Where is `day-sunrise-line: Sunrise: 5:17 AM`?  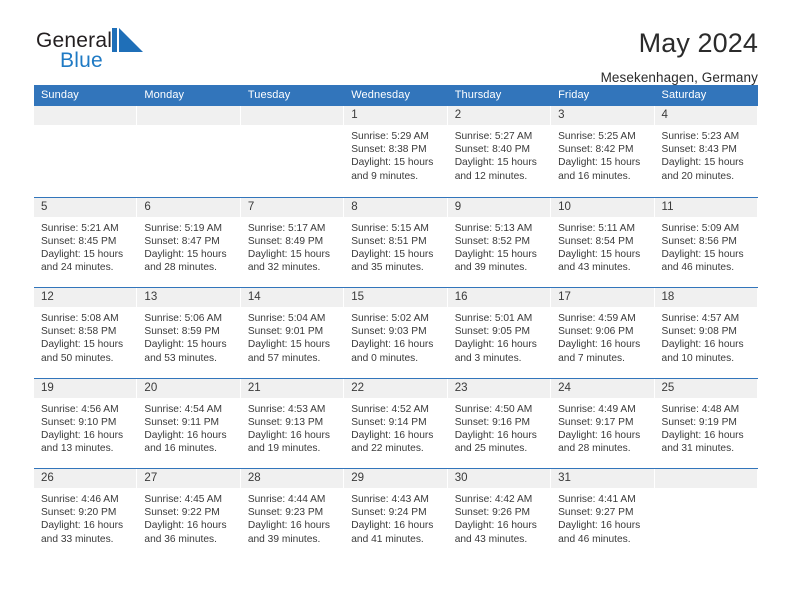 day-sunrise-line: Sunrise: 5:17 AM is located at coordinates (286, 228).